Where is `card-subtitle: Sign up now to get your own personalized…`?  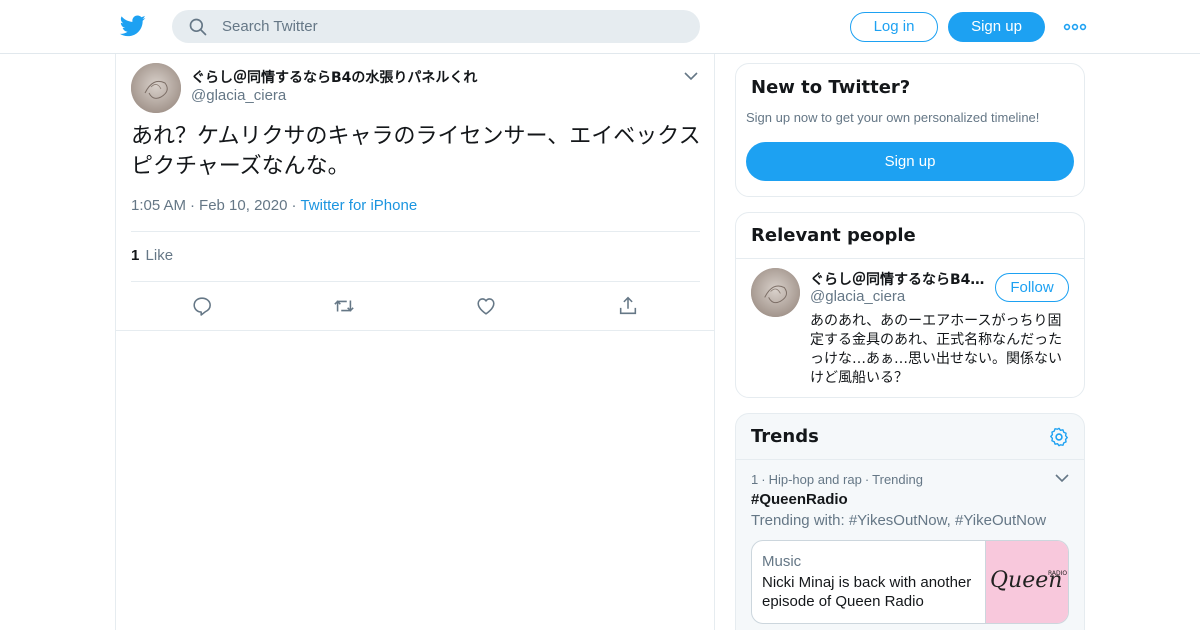 card-subtitle: Sign up now to get your own personalized… is located at coordinates (893, 117).